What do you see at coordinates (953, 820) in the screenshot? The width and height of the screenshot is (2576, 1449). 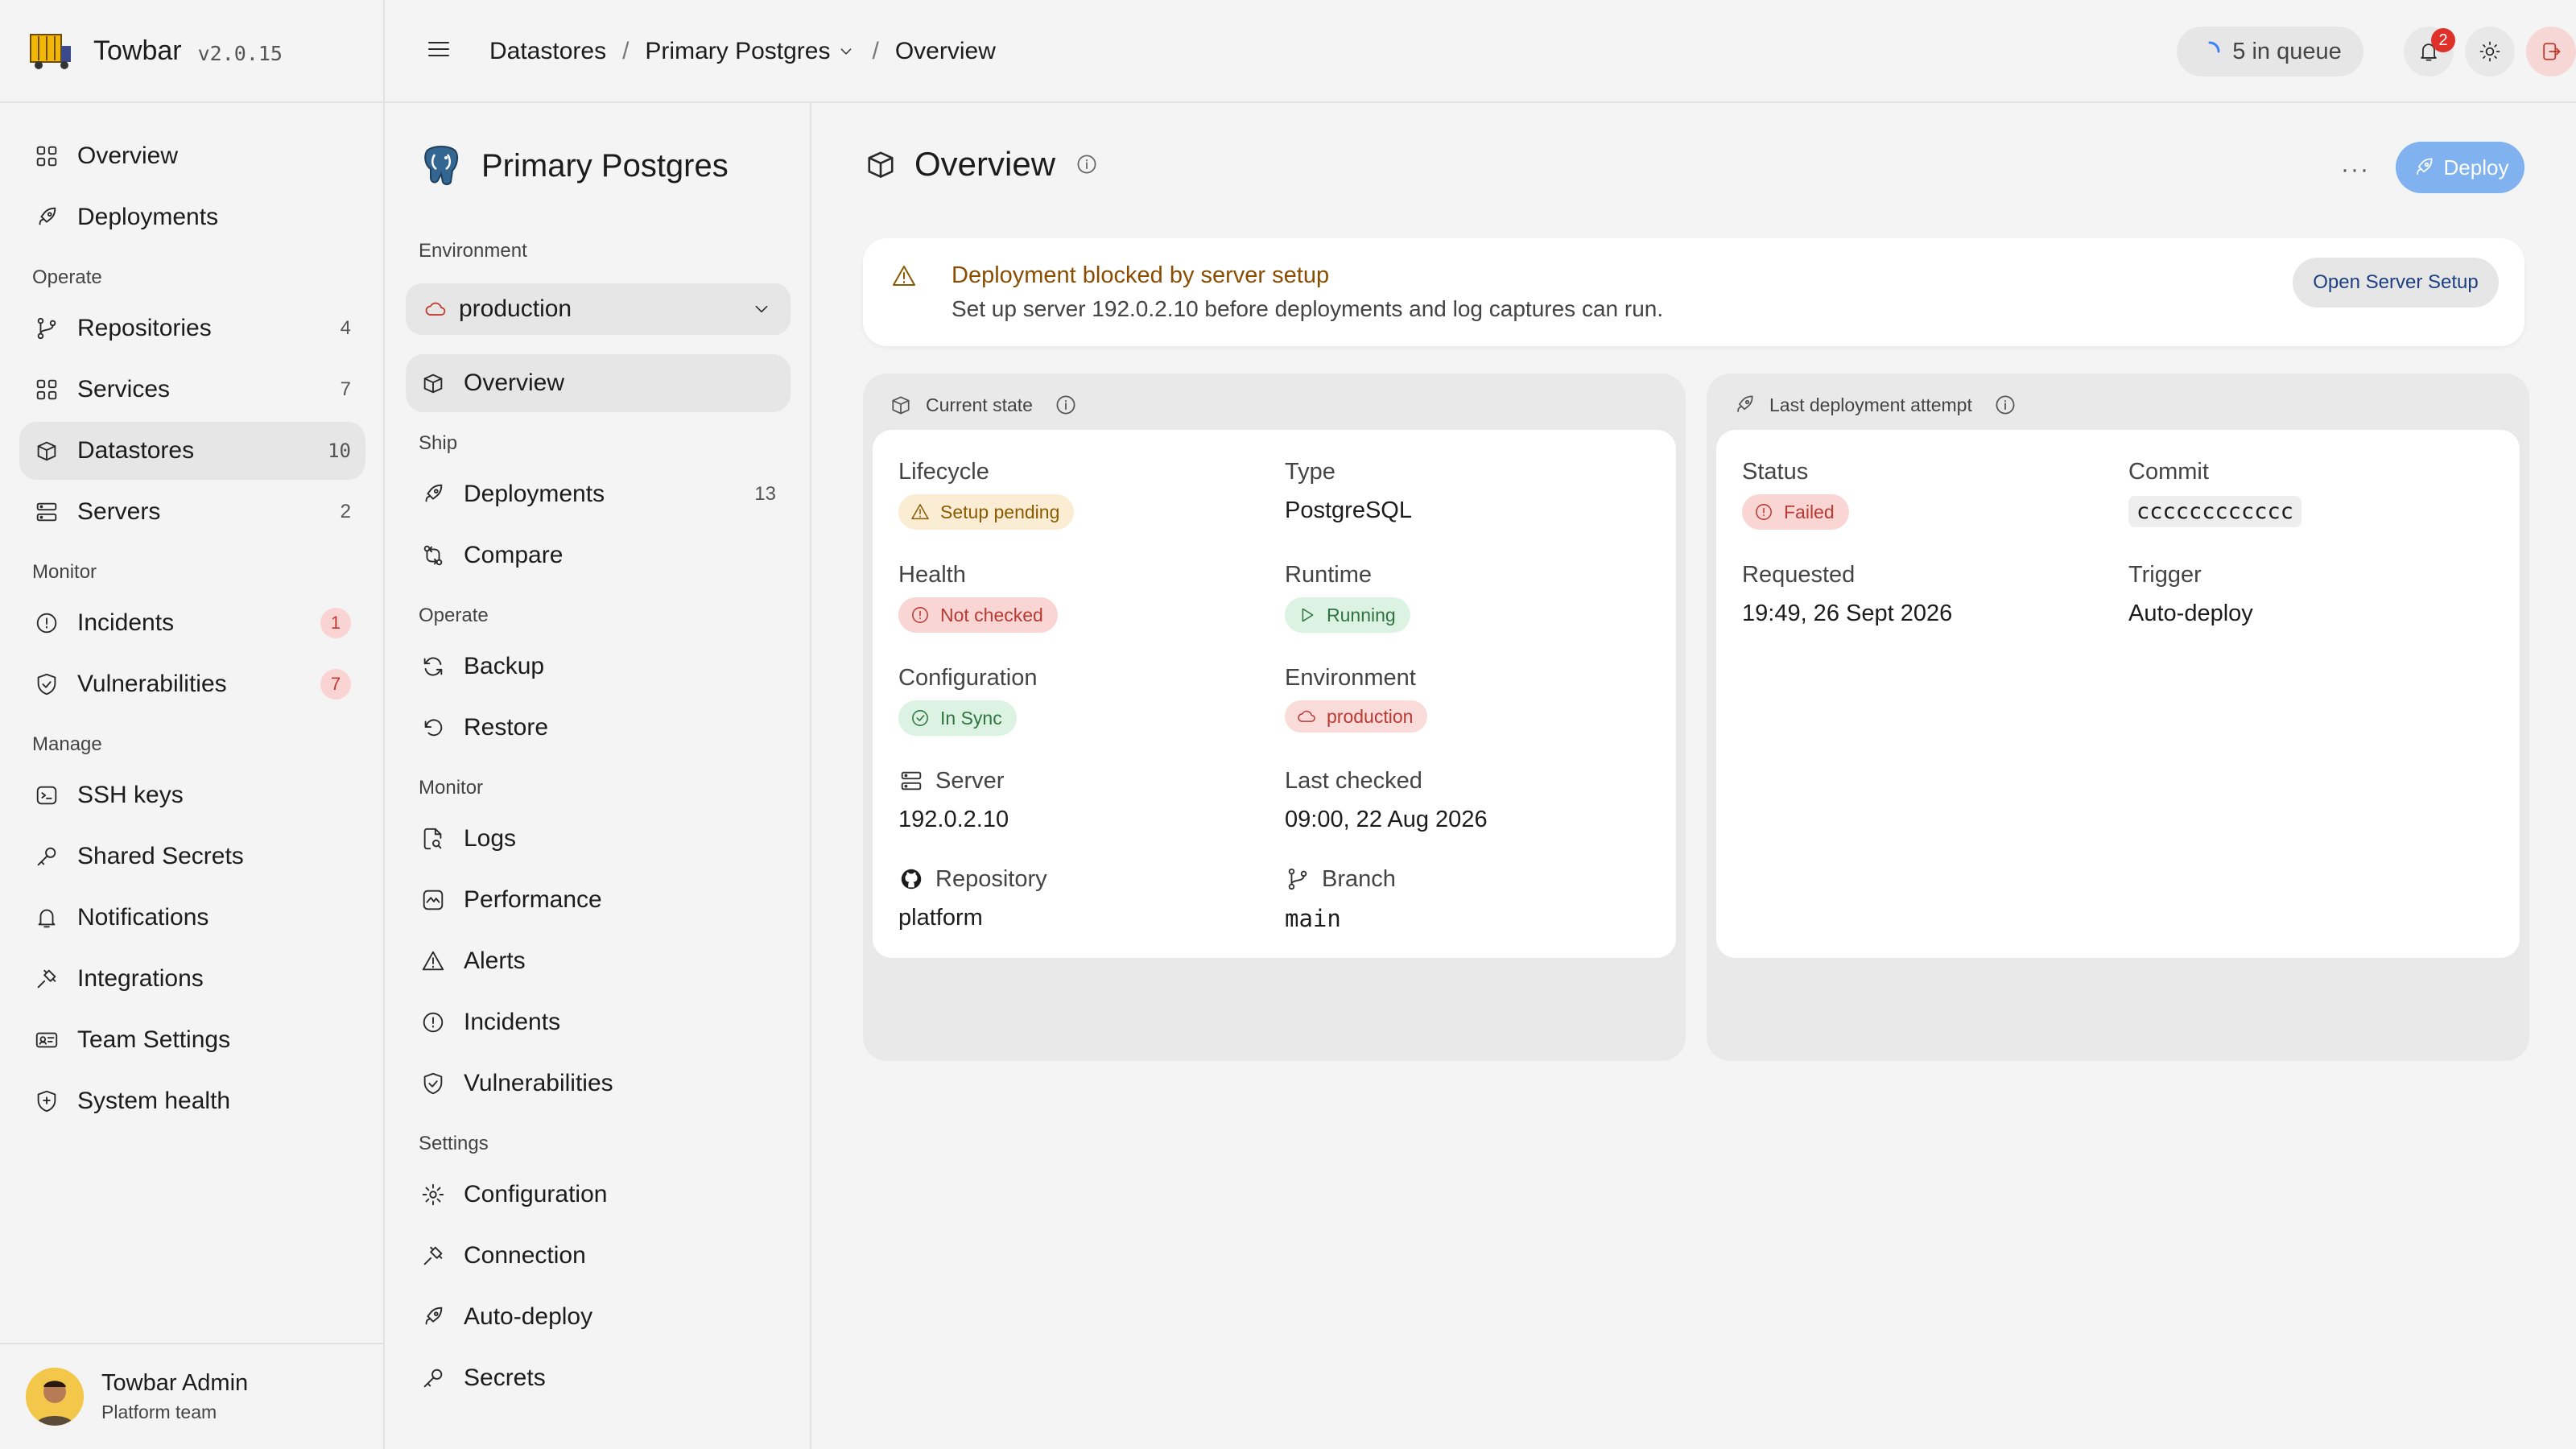 I see `server-value: 192.0.2.10` at bounding box center [953, 820].